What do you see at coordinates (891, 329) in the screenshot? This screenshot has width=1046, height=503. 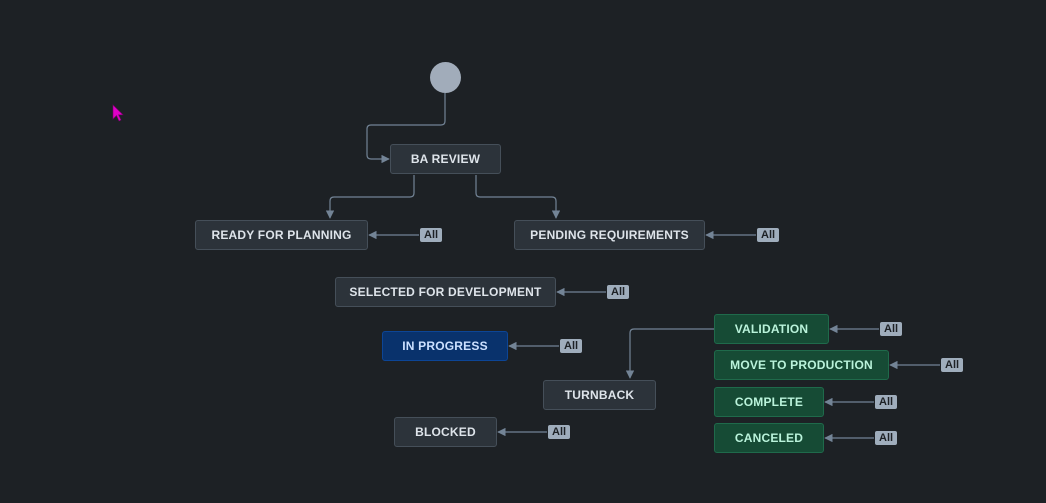 I see `all-transition-badge-validation: All` at bounding box center [891, 329].